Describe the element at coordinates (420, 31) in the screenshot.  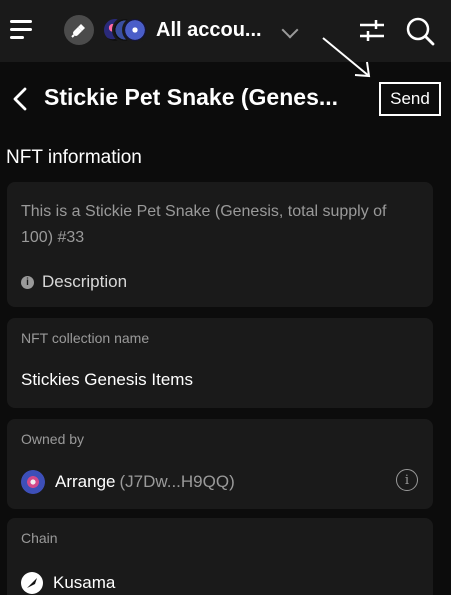
I see `search-icon` at that location.